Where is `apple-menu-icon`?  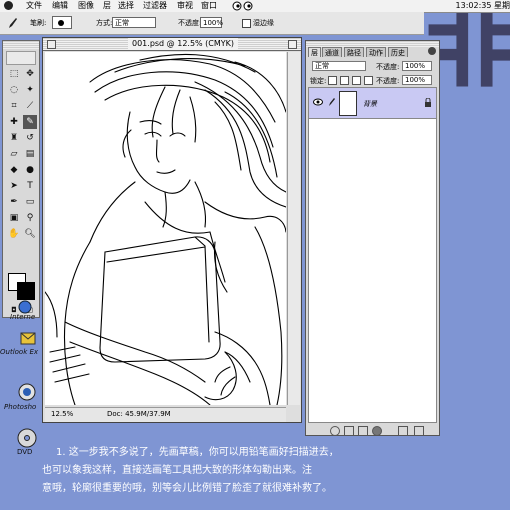
apple-menu-icon is located at coordinates (8, 5).